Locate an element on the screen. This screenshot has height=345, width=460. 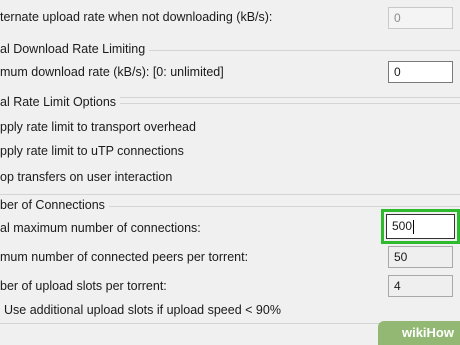
connections-group-title: ber of Connections is located at coordinates (54, 205).